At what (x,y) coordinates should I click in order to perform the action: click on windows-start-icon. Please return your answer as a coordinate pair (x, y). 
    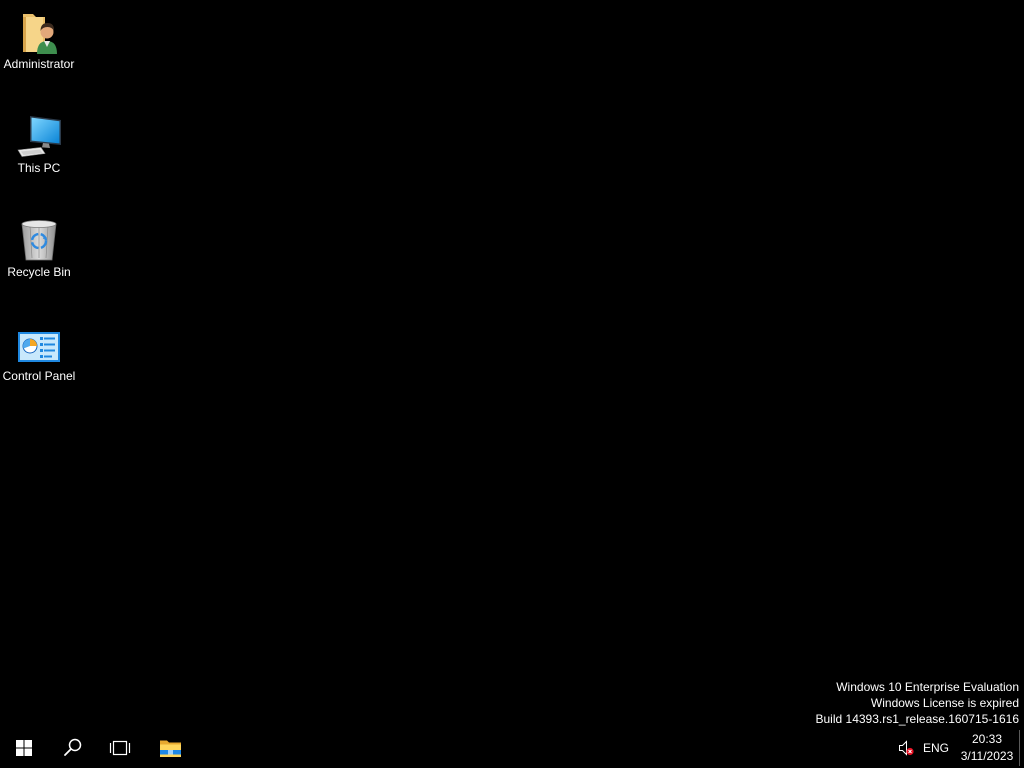
    Looking at the image, I should click on (24, 748).